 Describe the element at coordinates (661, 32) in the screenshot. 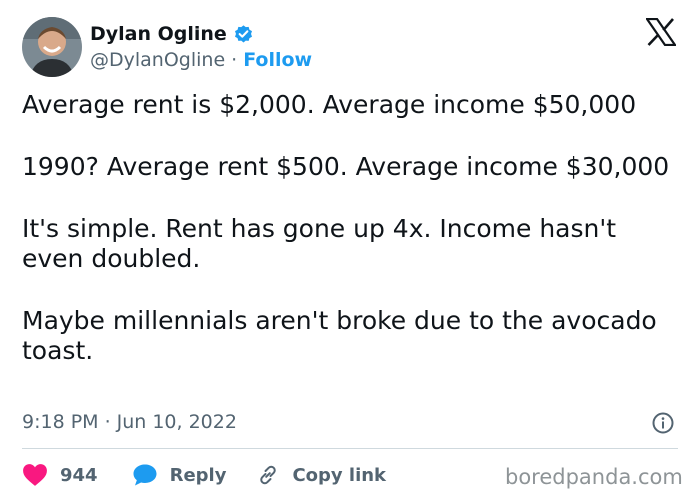

I see `x-logo-icon` at that location.